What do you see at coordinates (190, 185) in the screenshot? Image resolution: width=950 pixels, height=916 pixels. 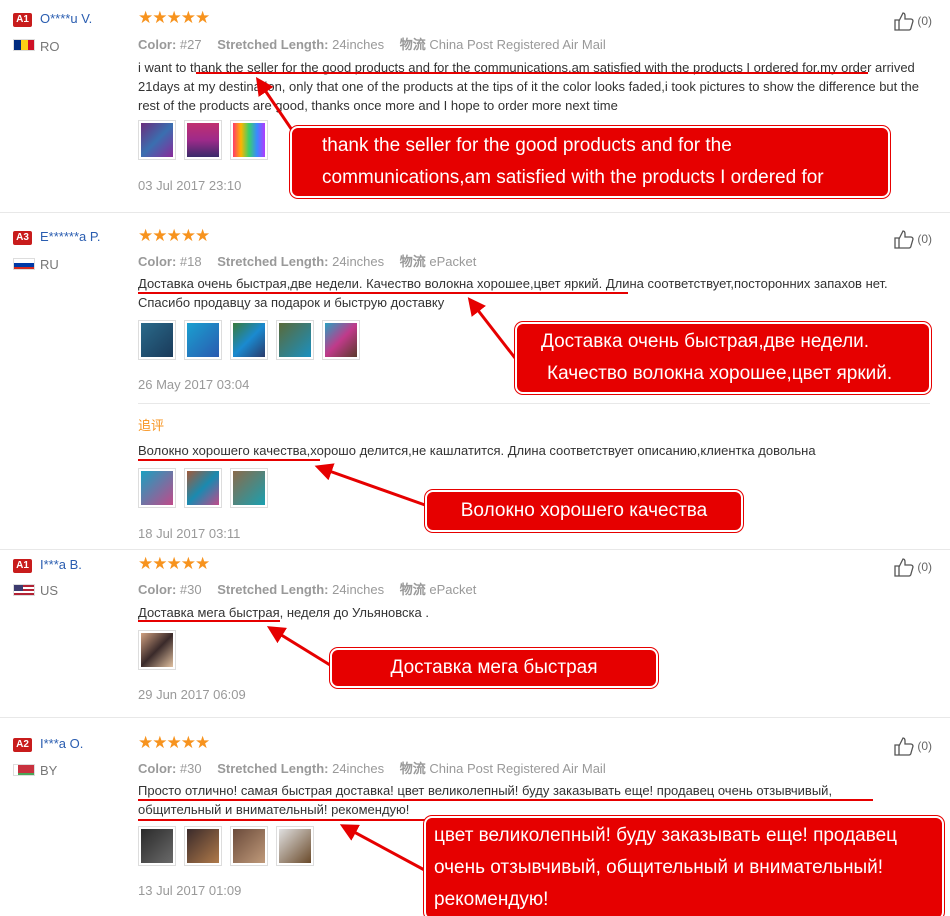 I see `review-date: 03 Jul 2017 23:10` at bounding box center [190, 185].